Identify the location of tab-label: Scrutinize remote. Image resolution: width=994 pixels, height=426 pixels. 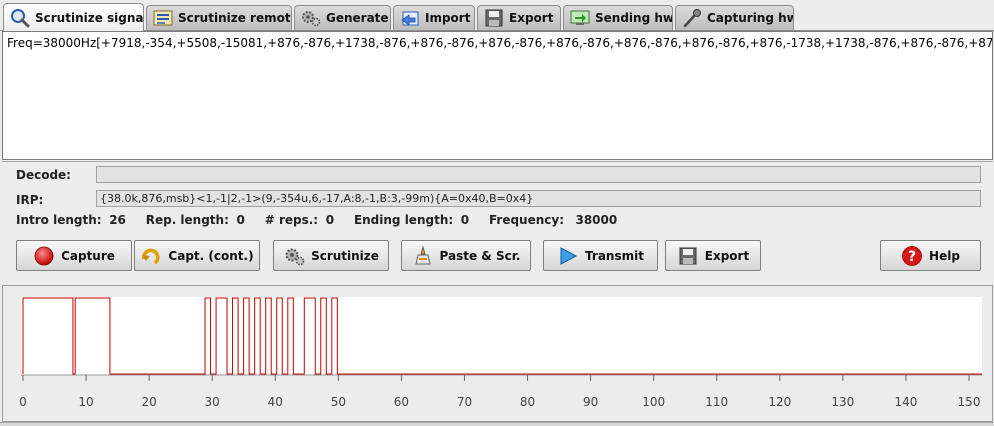
(235, 18).